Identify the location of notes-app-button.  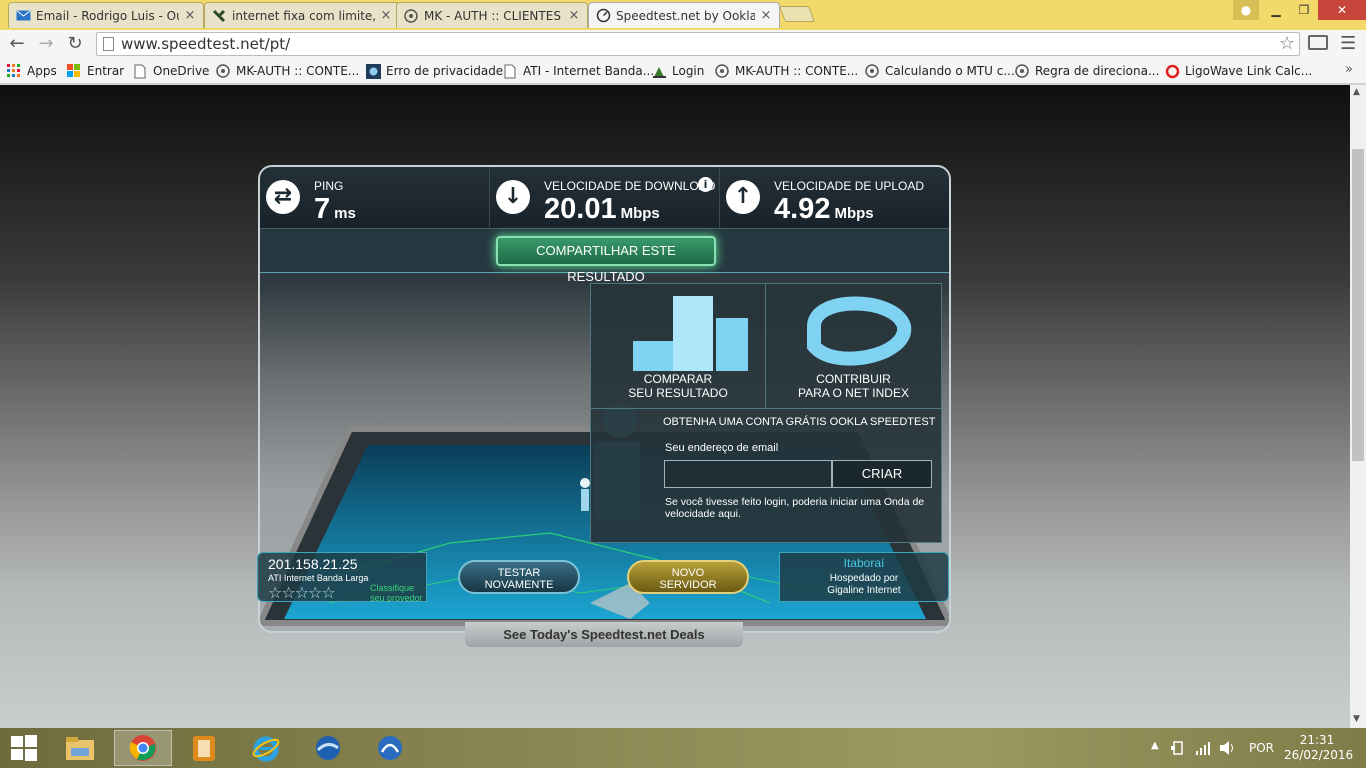
(204, 748).